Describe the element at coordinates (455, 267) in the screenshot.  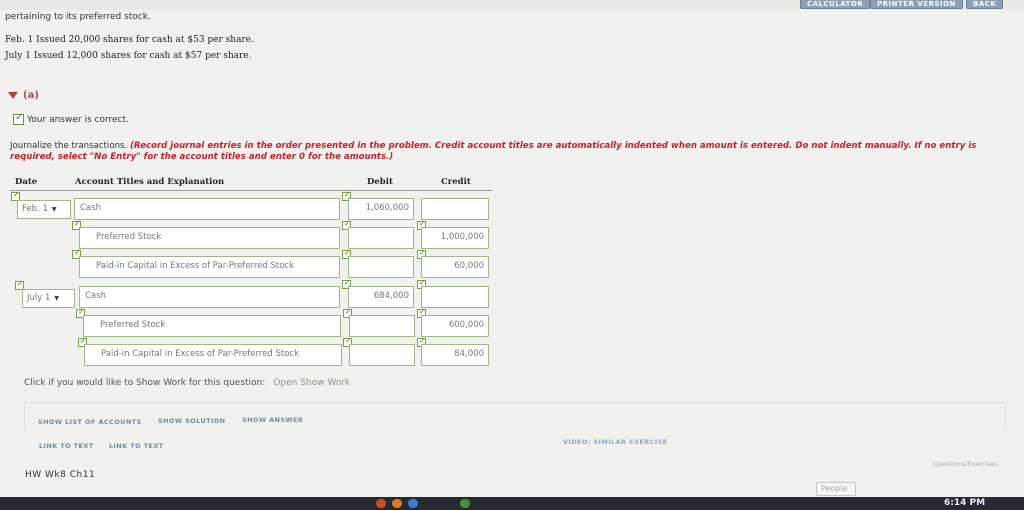
I see `credit-input: 60,000` at that location.